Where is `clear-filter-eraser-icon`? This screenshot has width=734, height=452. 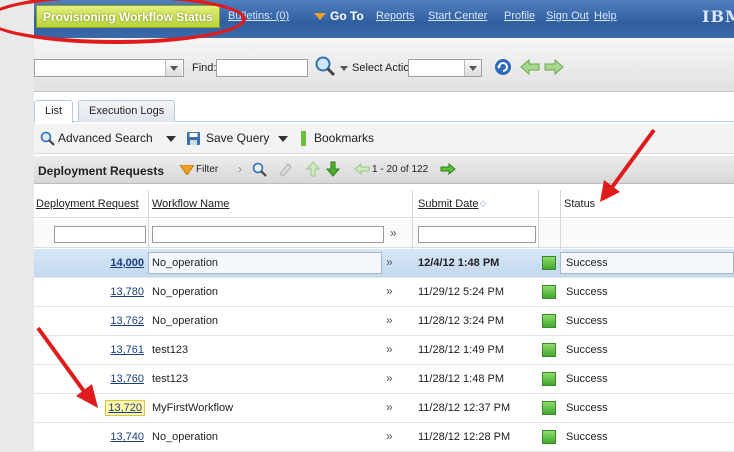 clear-filter-eraser-icon is located at coordinates (285, 169).